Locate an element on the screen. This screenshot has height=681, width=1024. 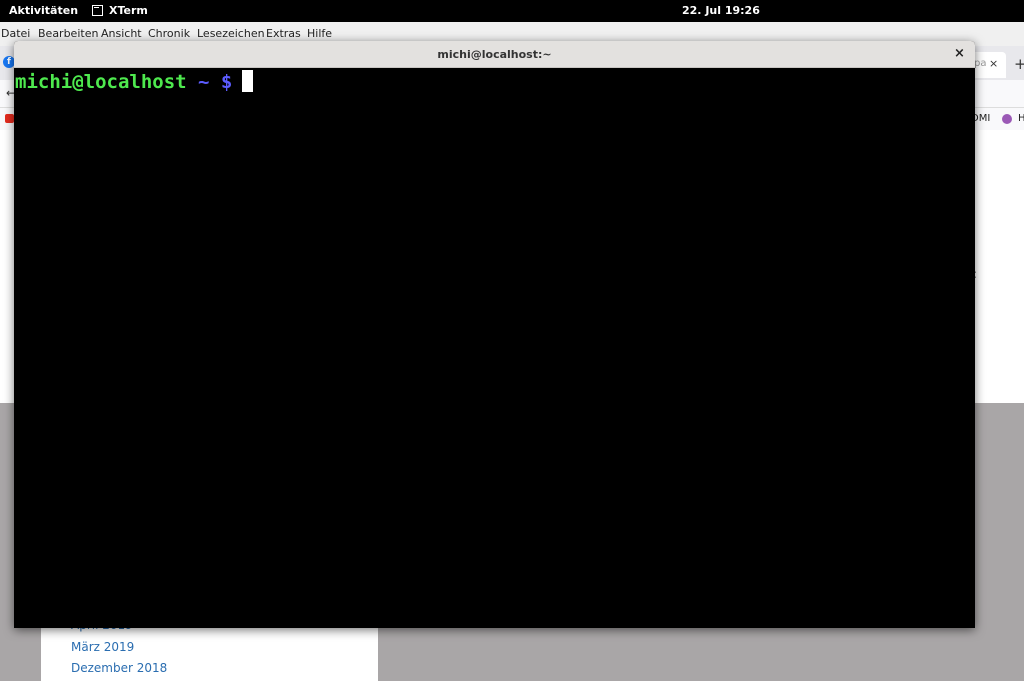
activities-button: Aktivitäten is located at coordinates (43, 10).